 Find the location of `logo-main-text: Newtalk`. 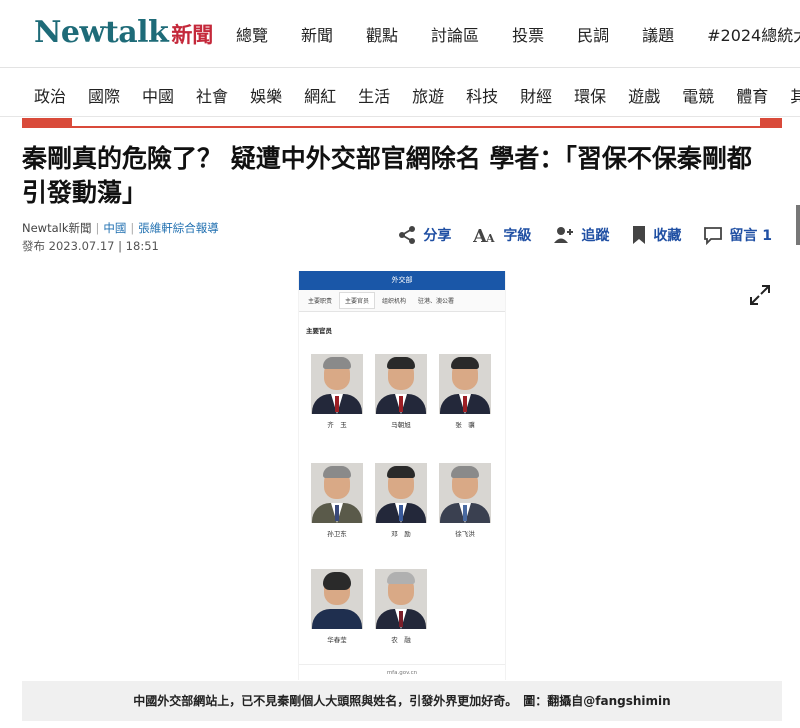

logo-main-text: Newtalk is located at coordinates (101, 32).